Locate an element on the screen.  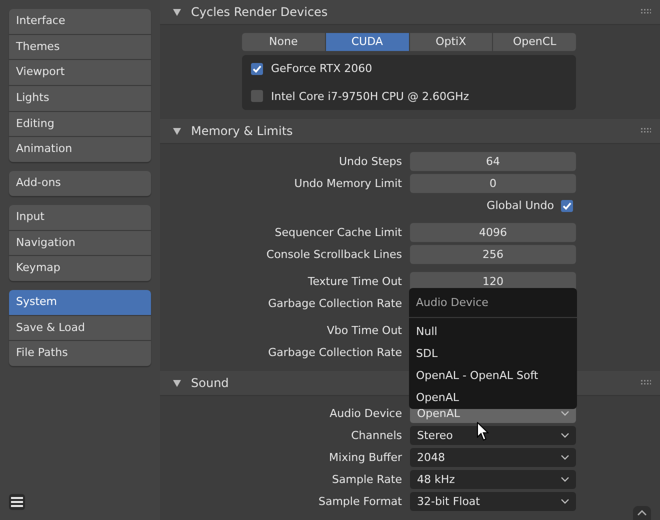
dropdown-value: Stereo is located at coordinates (435, 436).